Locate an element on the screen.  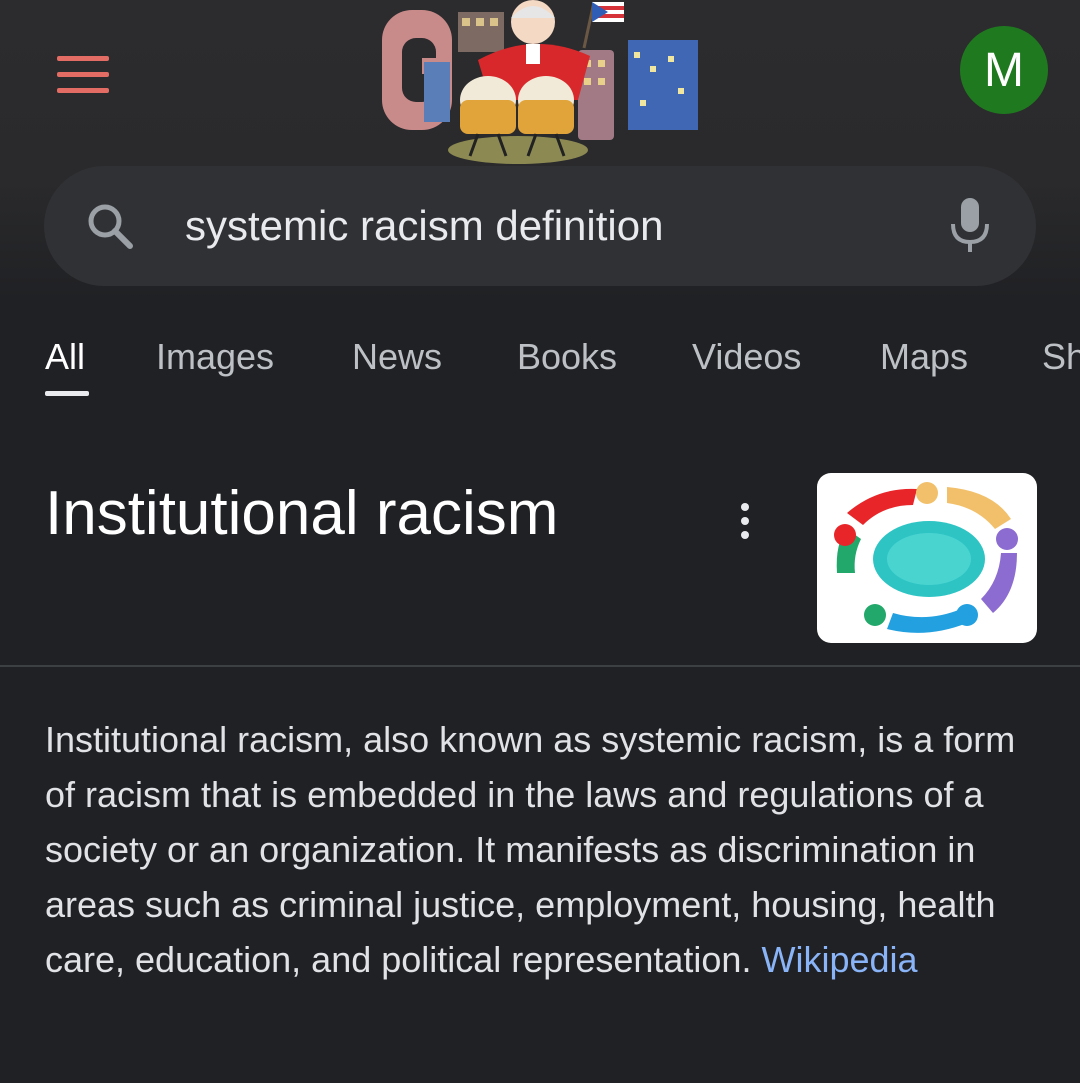
section-divider is located at coordinates (540, 666).